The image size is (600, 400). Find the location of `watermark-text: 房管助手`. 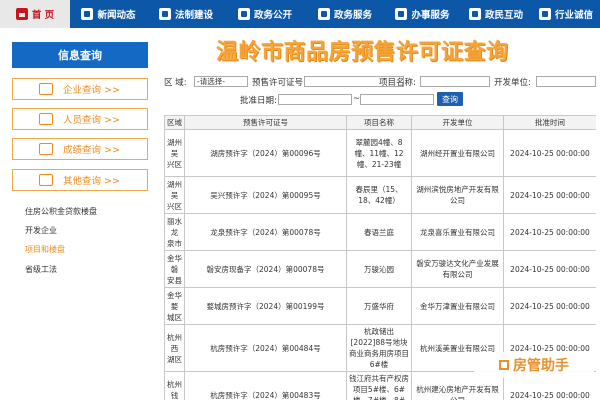

watermark-text: 房管助手 is located at coordinates (541, 366).